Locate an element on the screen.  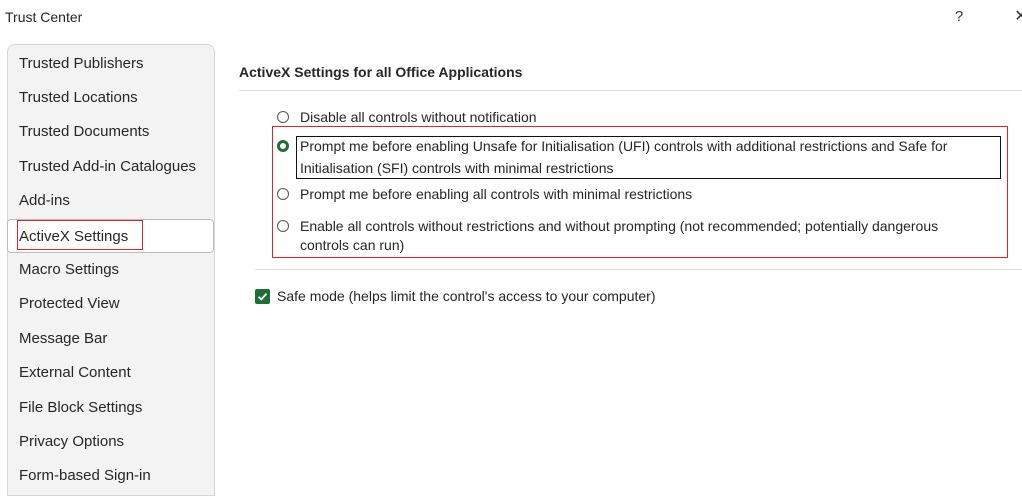
sidebar-item-trusted-publishers: Trusted Publishers is located at coordinates (111, 63).